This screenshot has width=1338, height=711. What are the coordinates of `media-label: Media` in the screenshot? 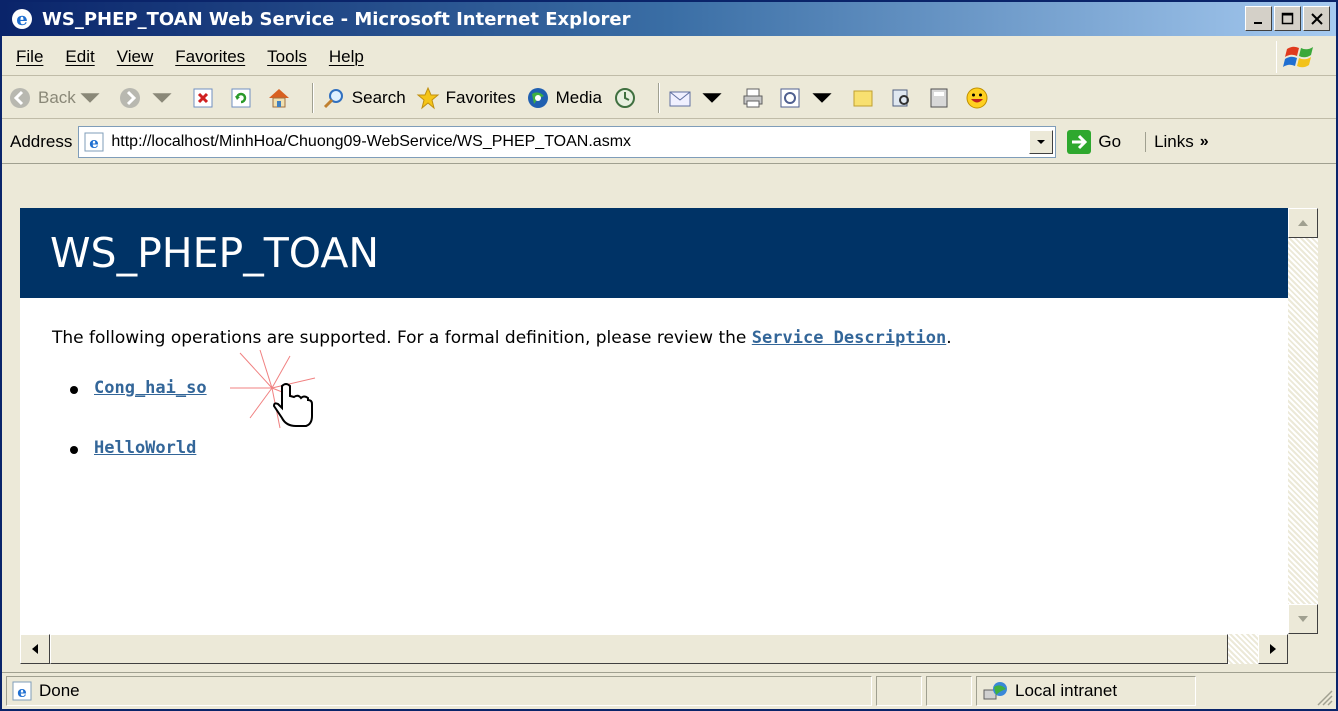 It's located at (578, 97).